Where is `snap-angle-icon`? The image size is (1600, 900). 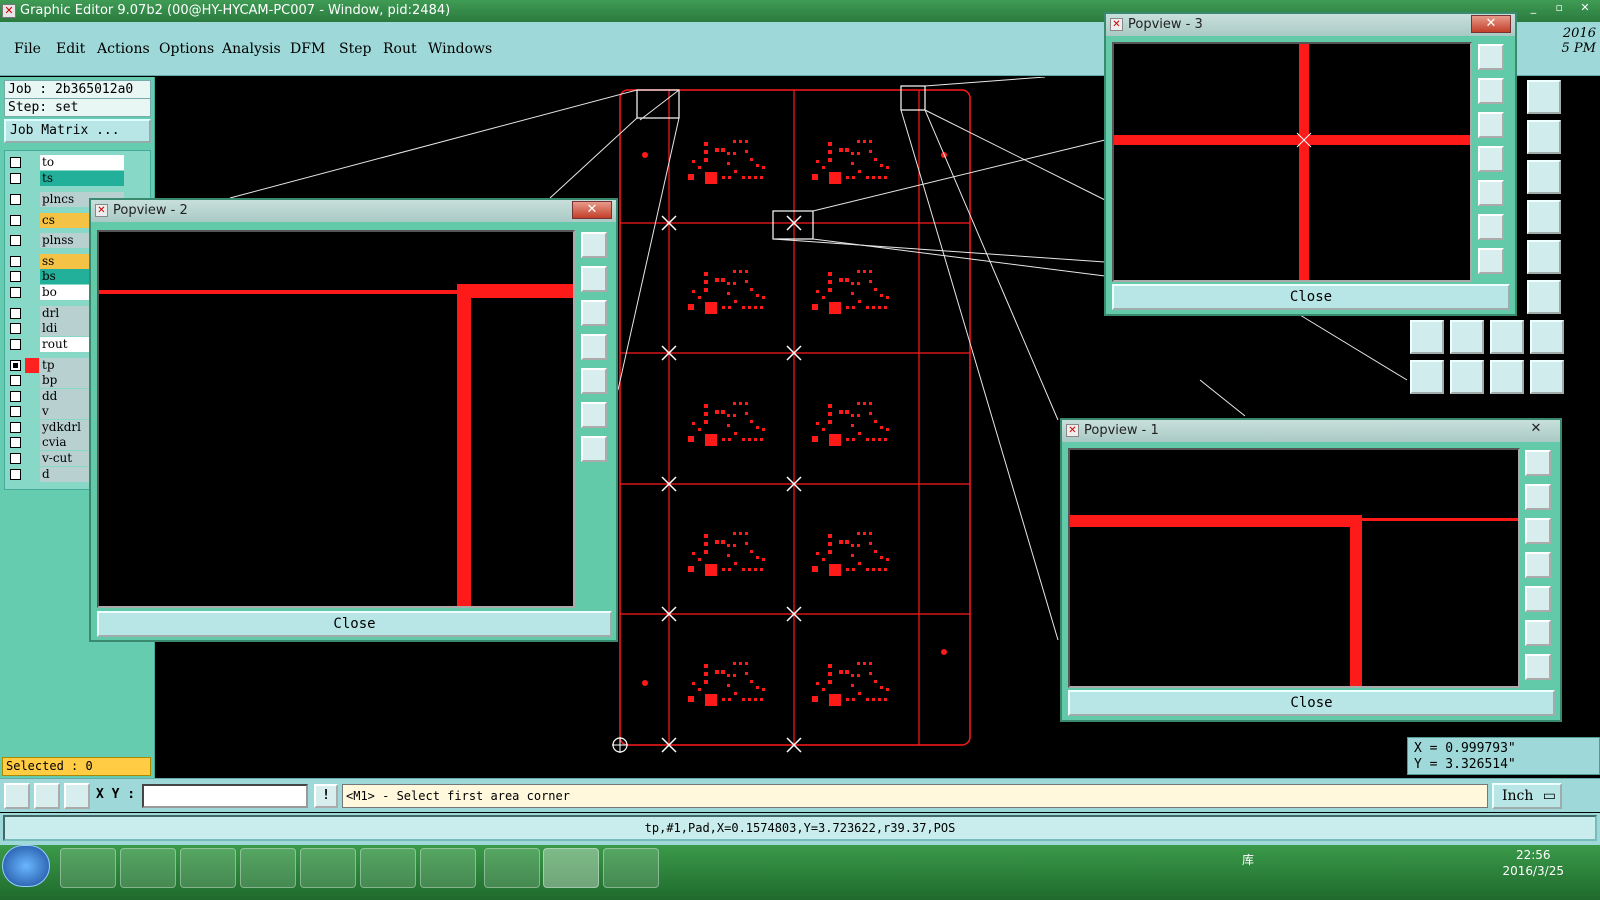
snap-angle-icon is located at coordinates (47, 796).